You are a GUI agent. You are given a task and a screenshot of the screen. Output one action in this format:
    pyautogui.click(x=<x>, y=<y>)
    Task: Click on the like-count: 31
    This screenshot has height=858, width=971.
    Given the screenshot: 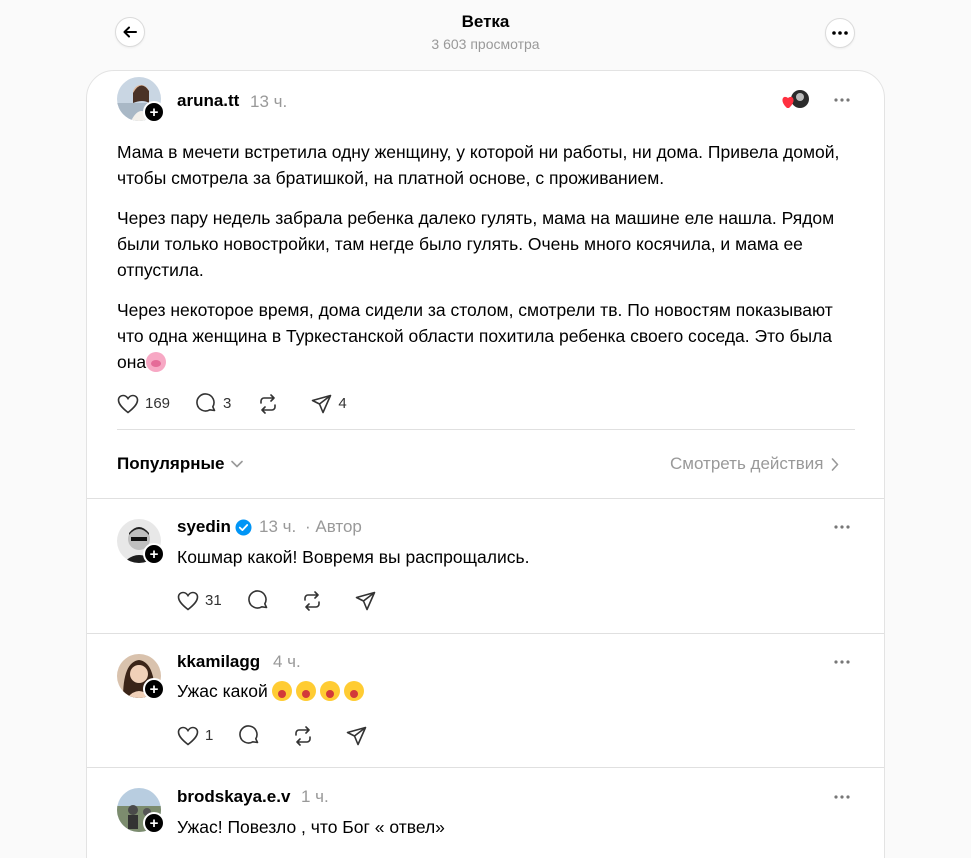 What is the action you would take?
    pyautogui.click(x=213, y=600)
    